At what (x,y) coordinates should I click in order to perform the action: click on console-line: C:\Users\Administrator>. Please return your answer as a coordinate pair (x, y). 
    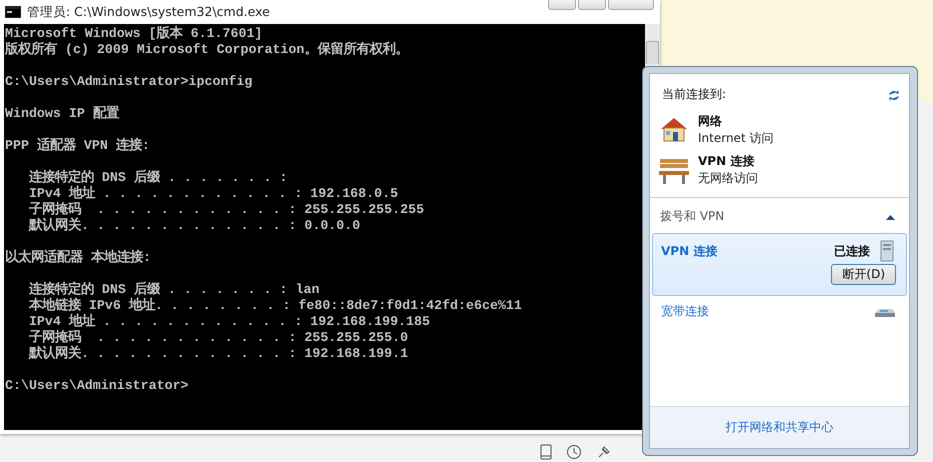
    Looking at the image, I should click on (97, 386).